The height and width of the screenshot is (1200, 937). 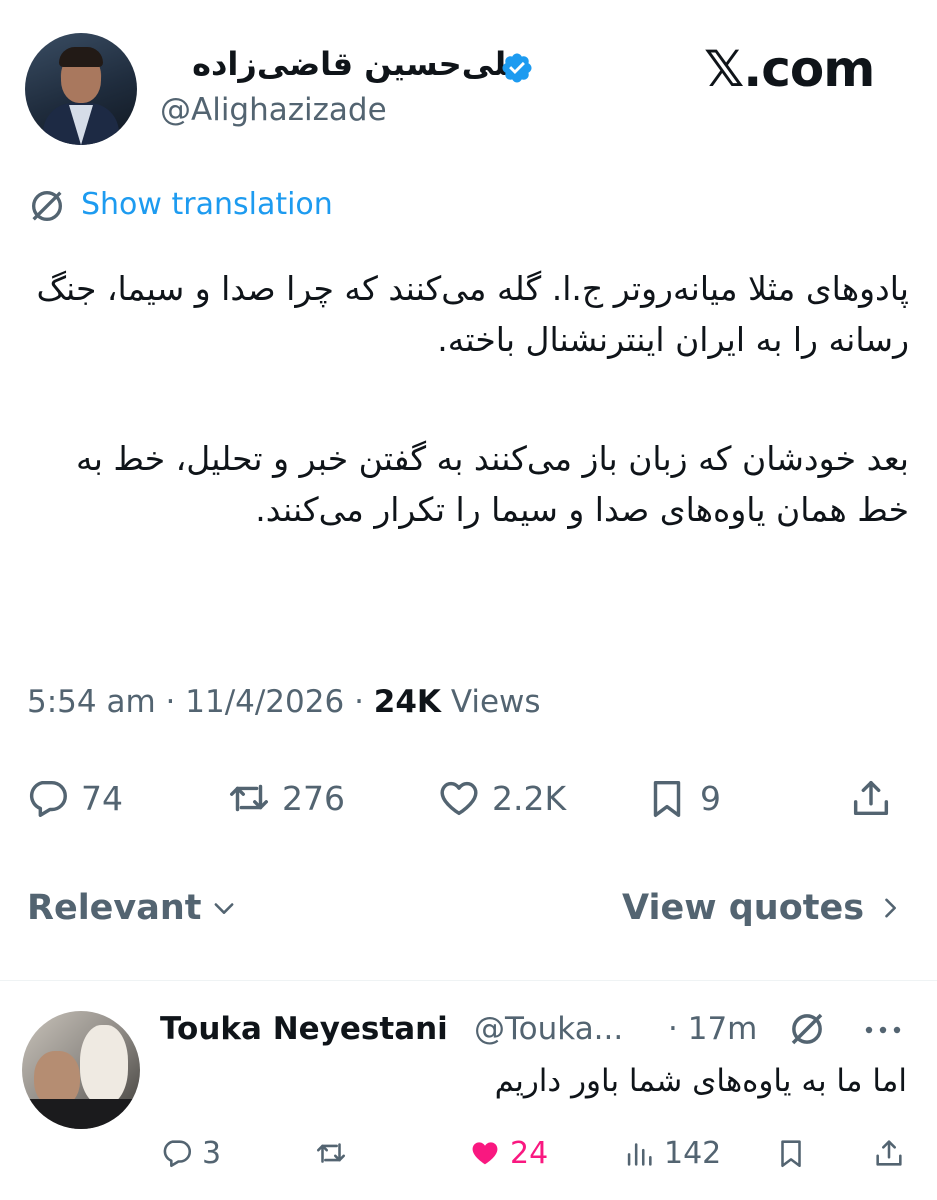 I want to click on reply-text: اما ما به یاوه‌های شما باور داریم, so click(x=700, y=1081).